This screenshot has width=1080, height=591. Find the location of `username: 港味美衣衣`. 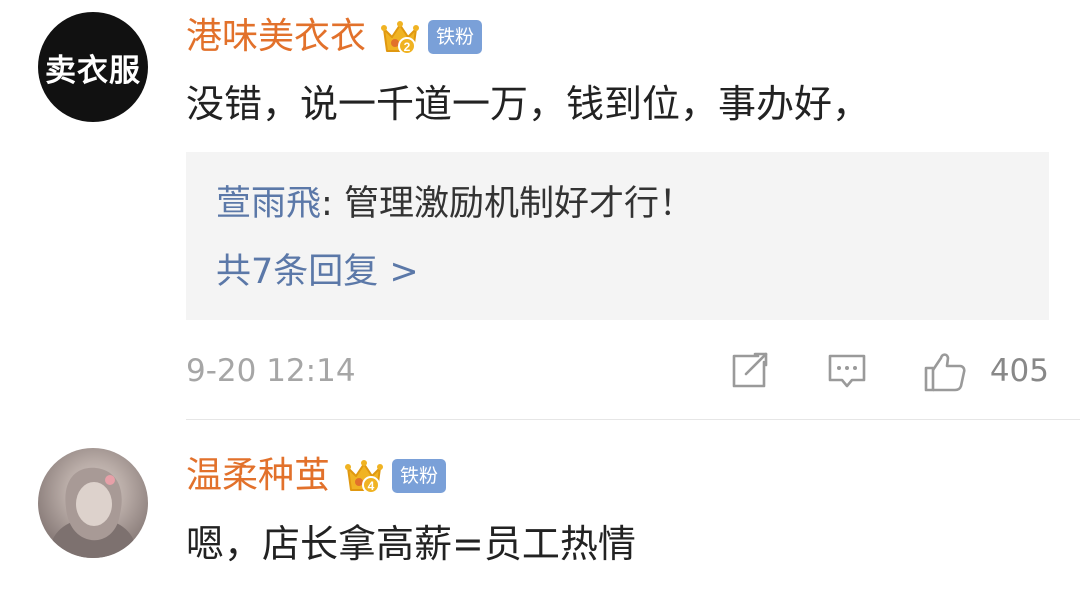

username: 港味美衣衣 is located at coordinates (276, 37).